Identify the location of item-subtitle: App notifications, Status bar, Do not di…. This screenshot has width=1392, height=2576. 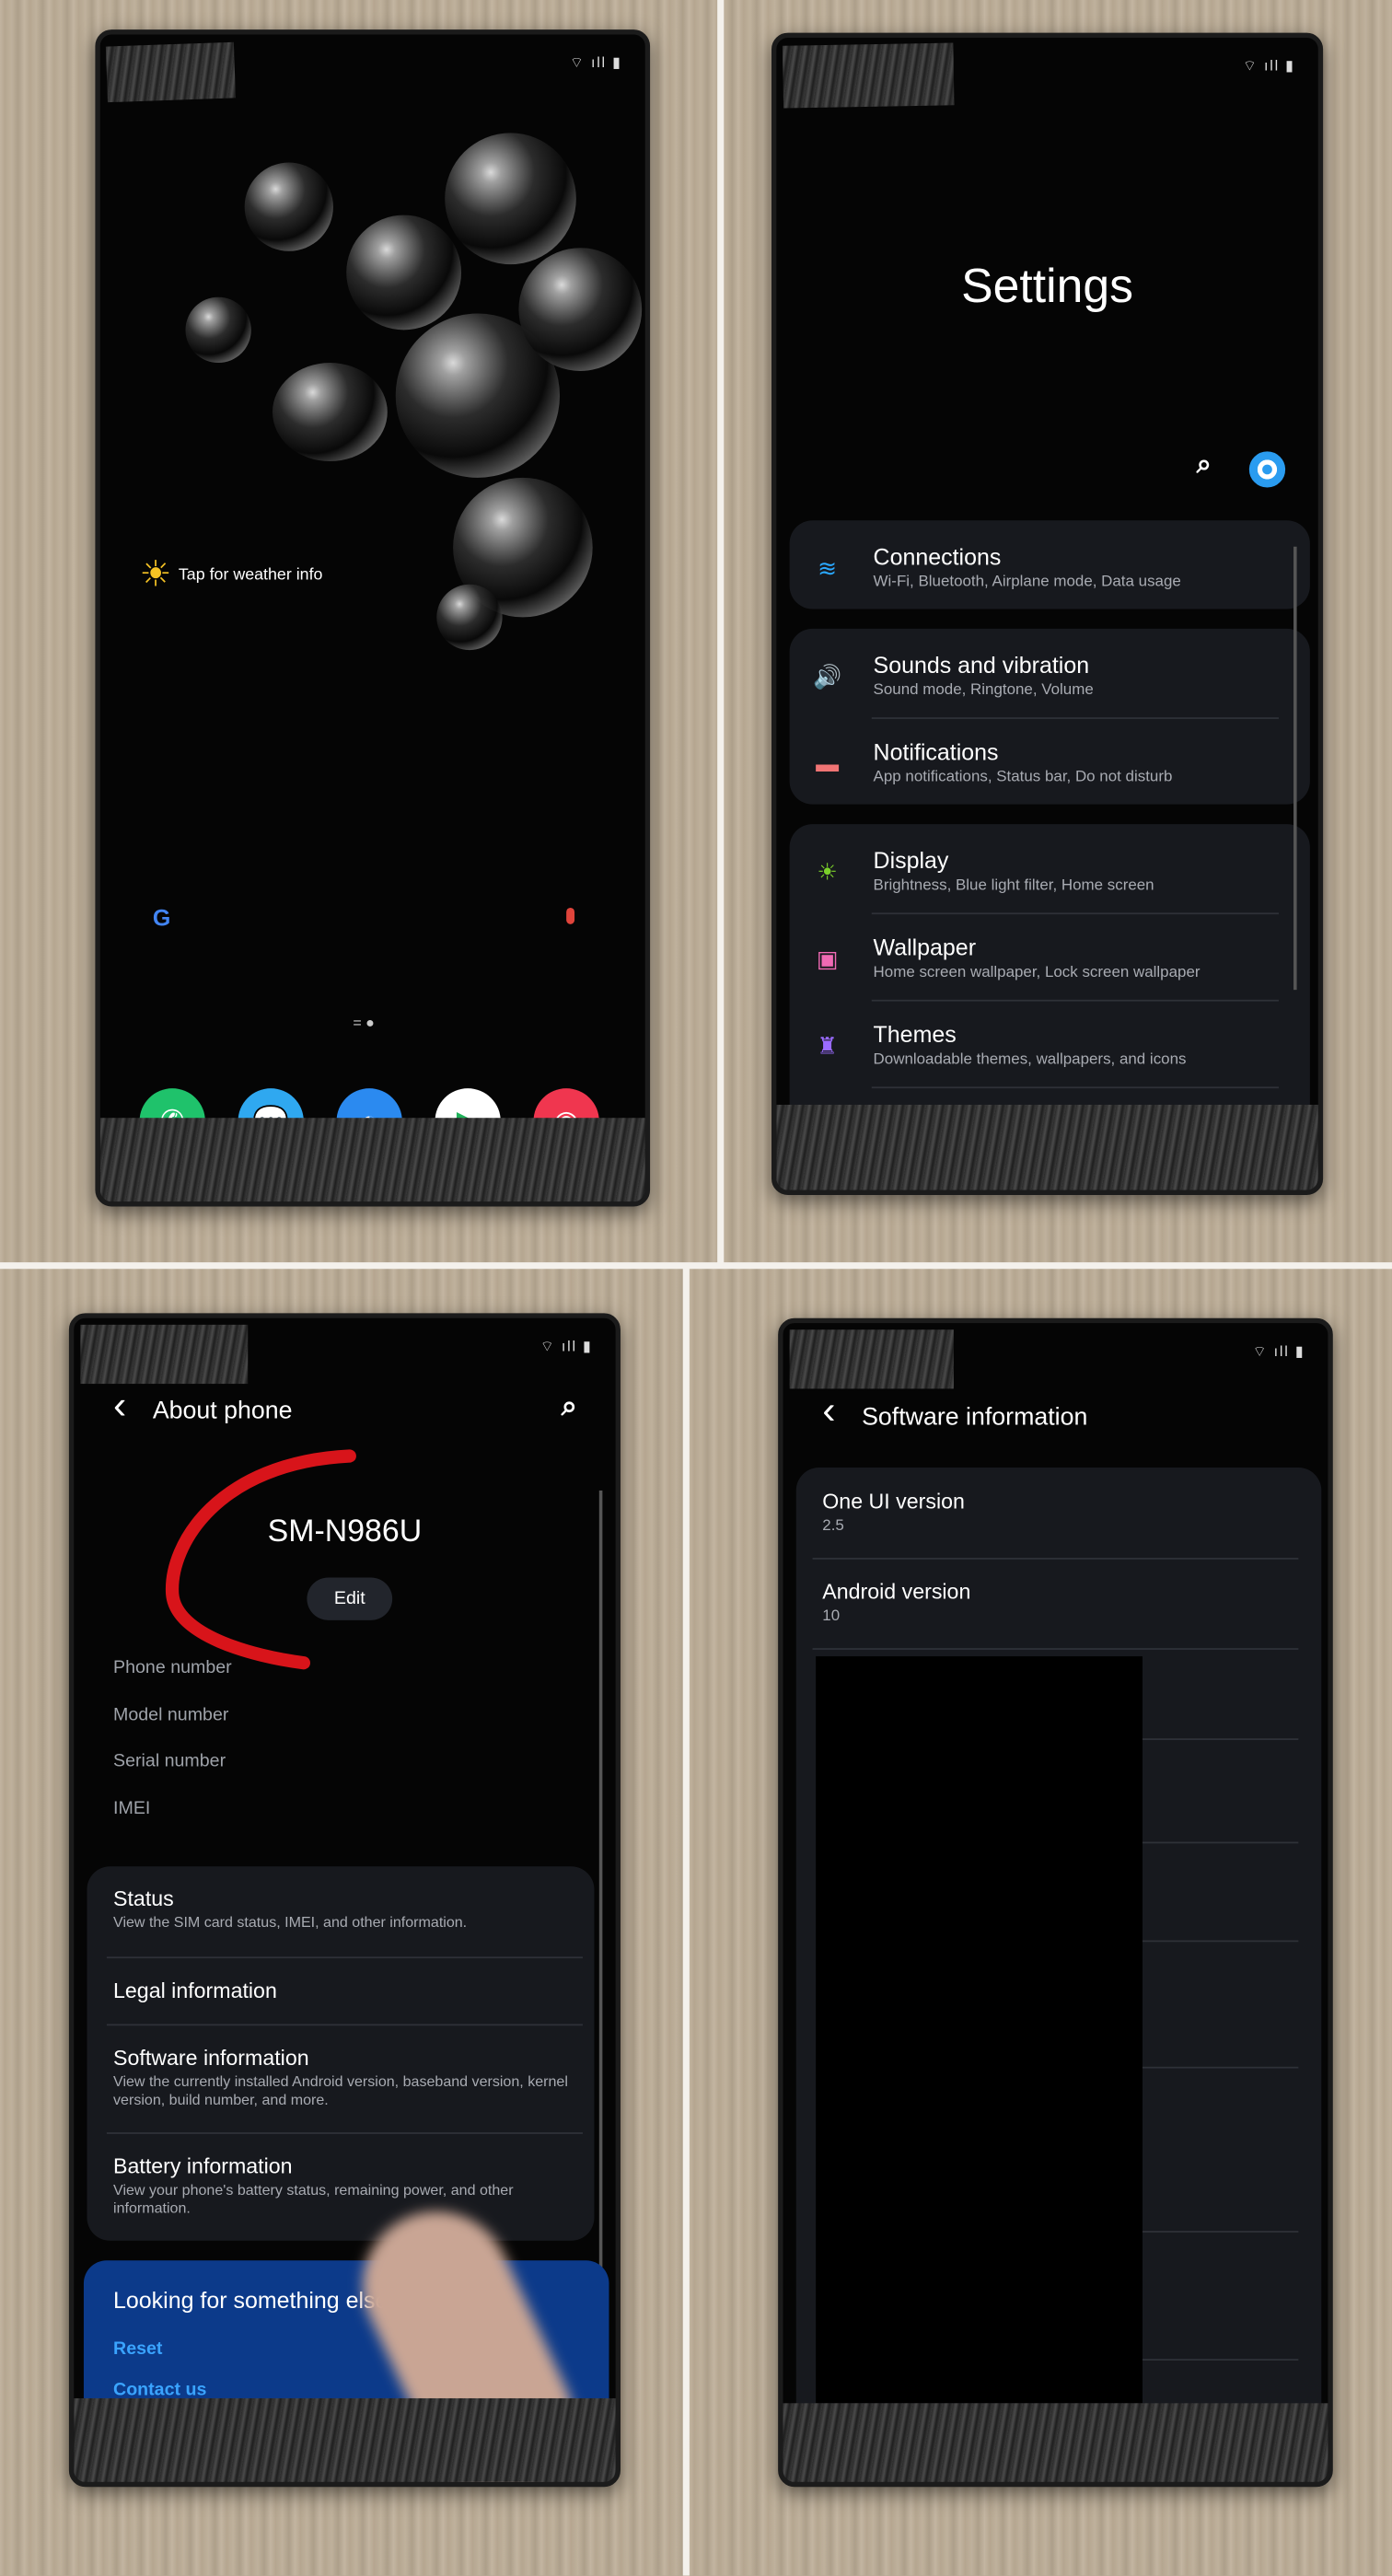
(1023, 777).